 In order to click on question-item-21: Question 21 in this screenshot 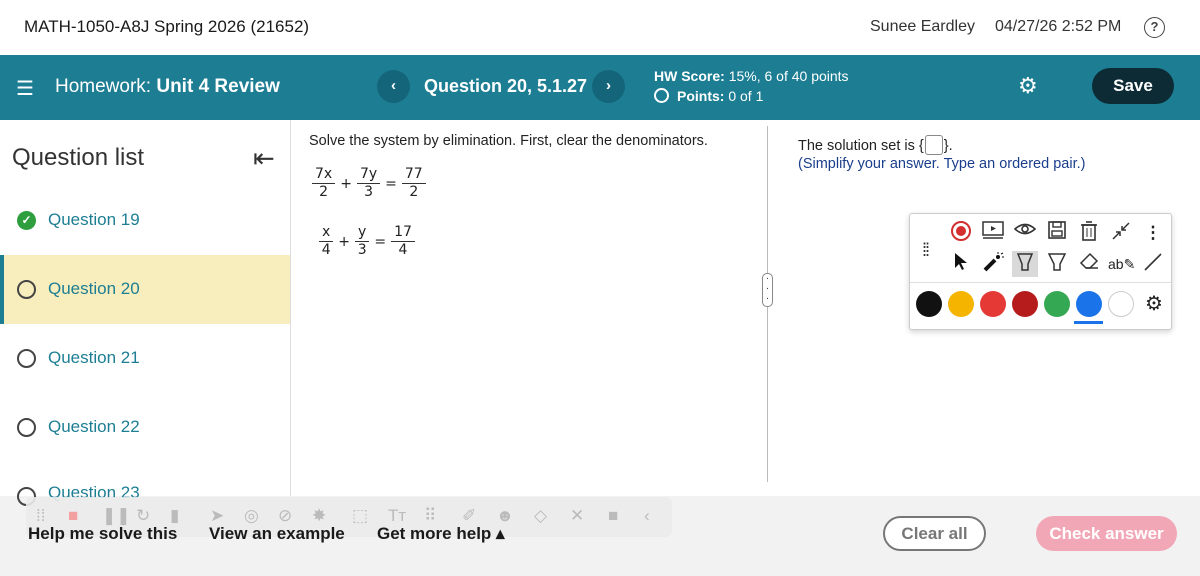, I will do `click(145, 358)`.